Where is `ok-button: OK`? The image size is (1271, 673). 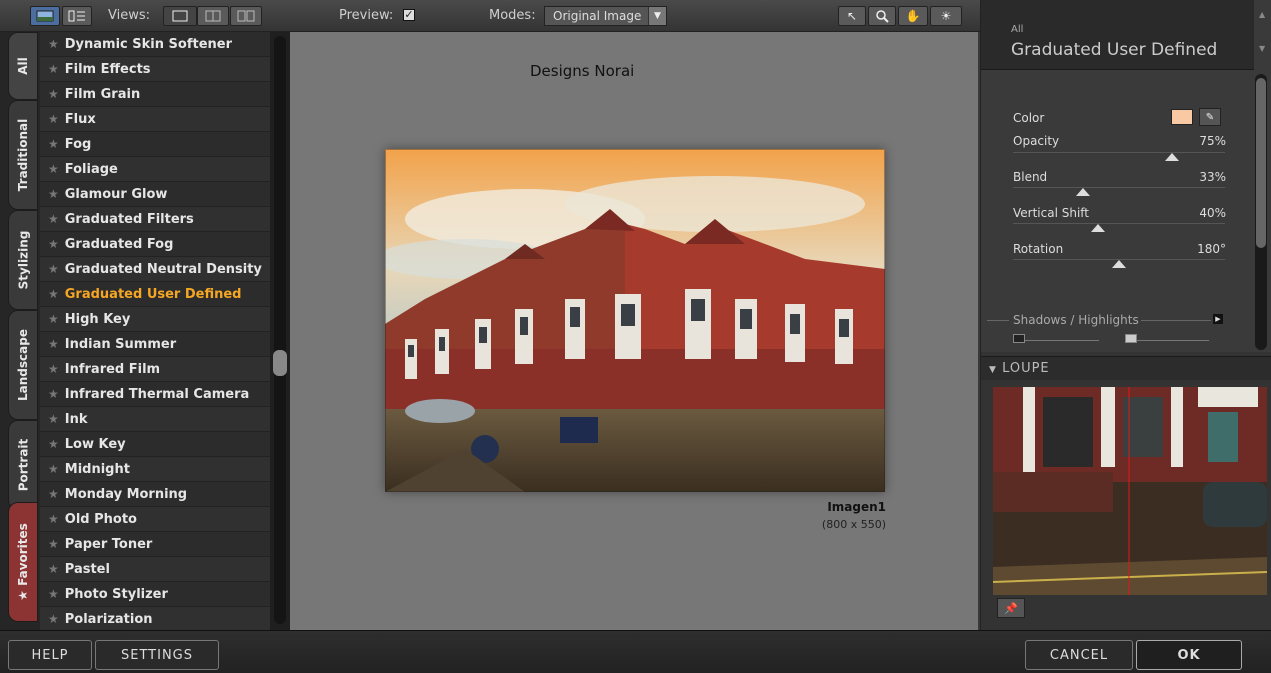 ok-button: OK is located at coordinates (1189, 655).